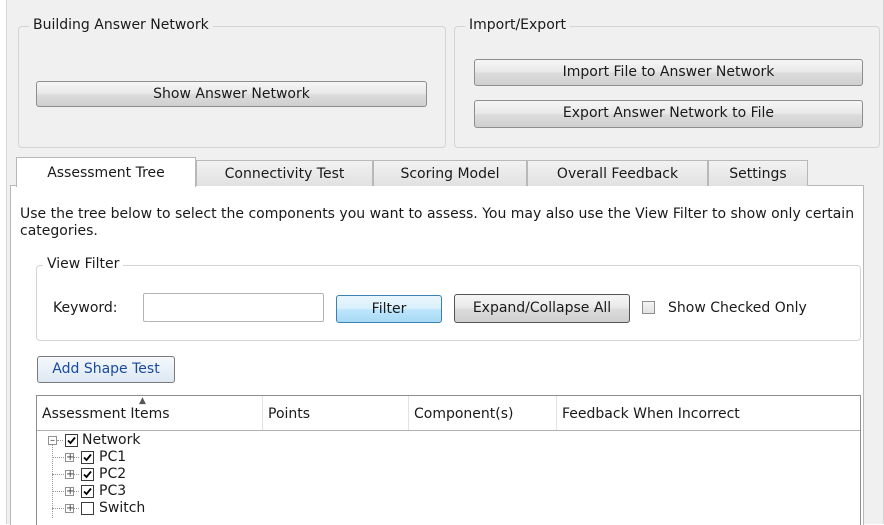  Describe the element at coordinates (187, 474) in the screenshot. I see `tree-row-pc2: + PC2` at that location.